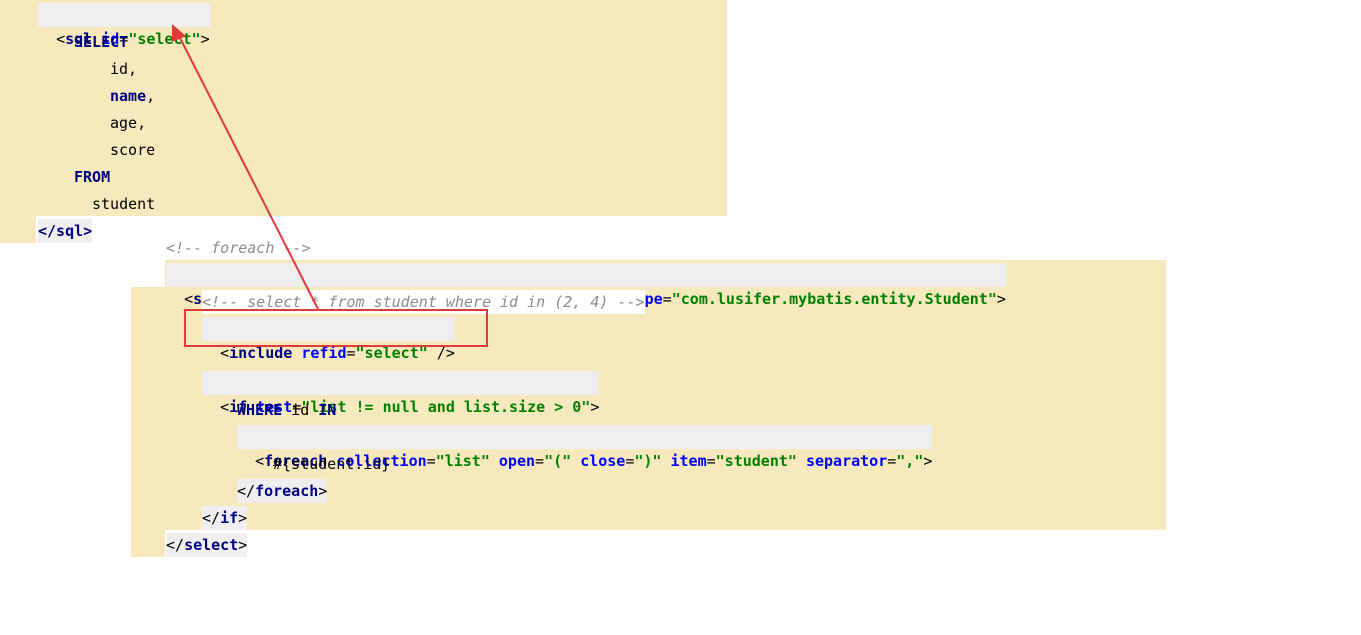  I want to click on arrow-line, so click(248, 171).